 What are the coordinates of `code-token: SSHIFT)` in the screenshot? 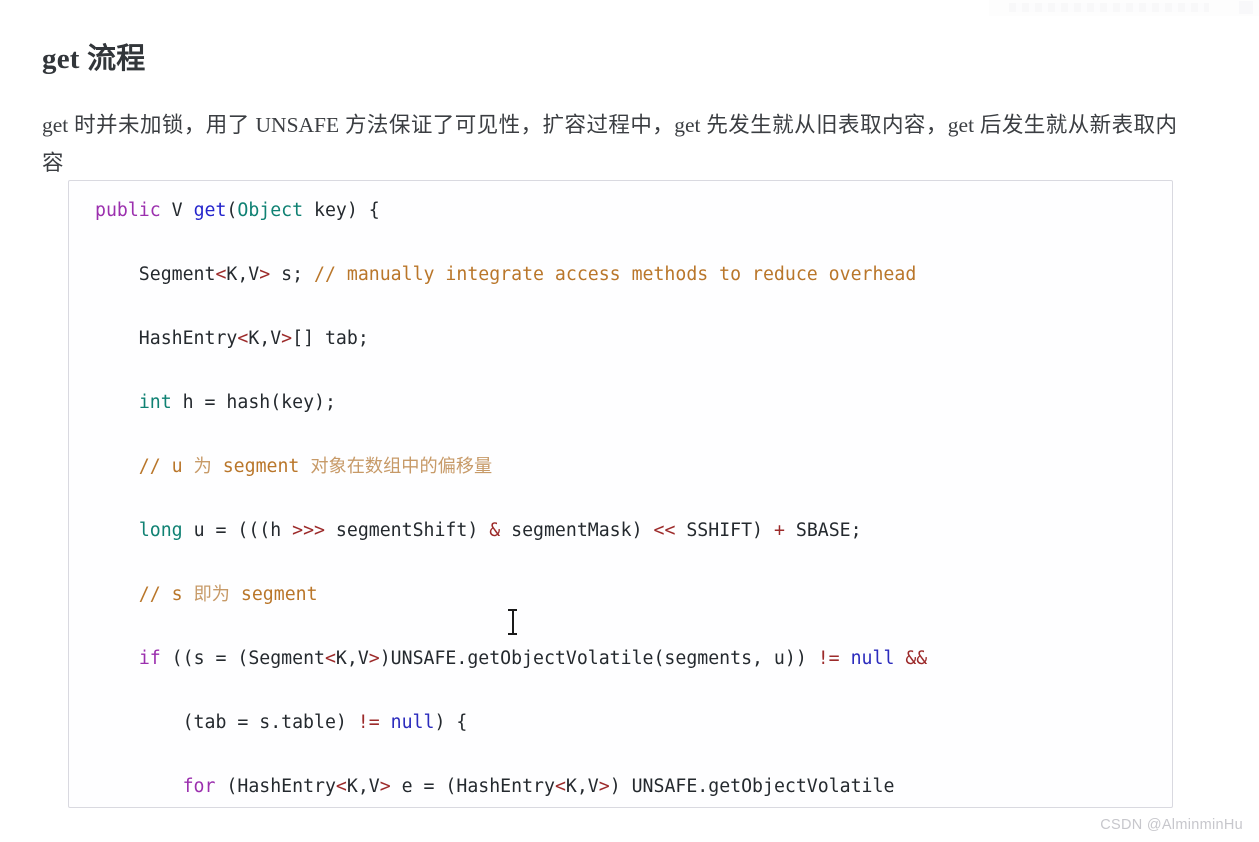 It's located at (724, 530).